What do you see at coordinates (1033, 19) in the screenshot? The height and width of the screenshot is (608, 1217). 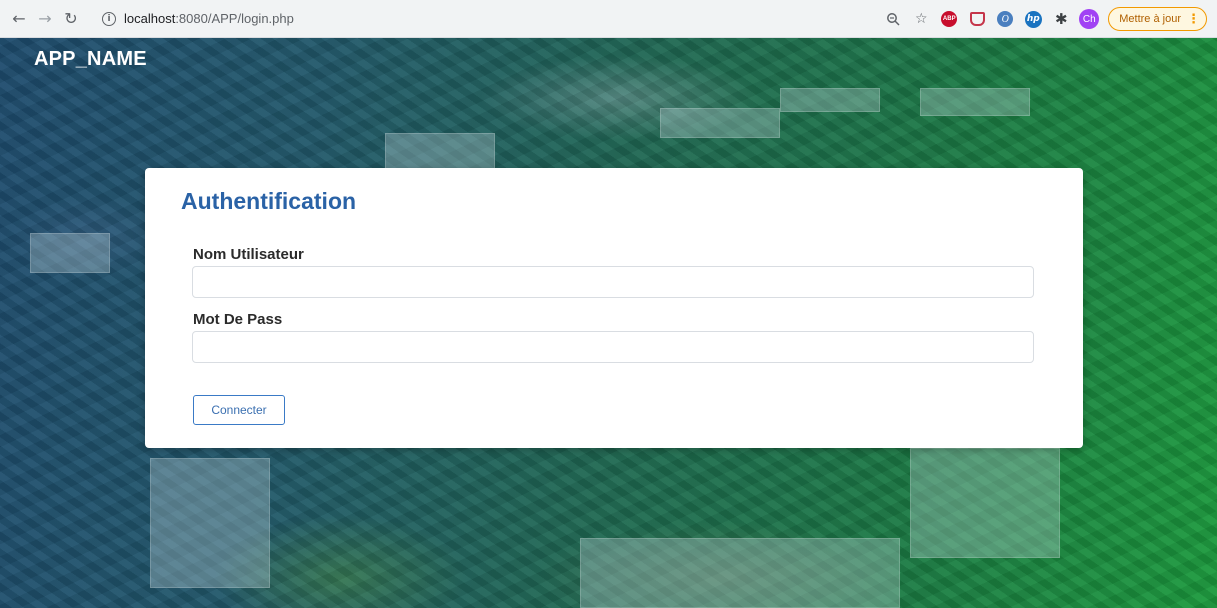 I see `hp-extension-icon: hp` at bounding box center [1033, 19].